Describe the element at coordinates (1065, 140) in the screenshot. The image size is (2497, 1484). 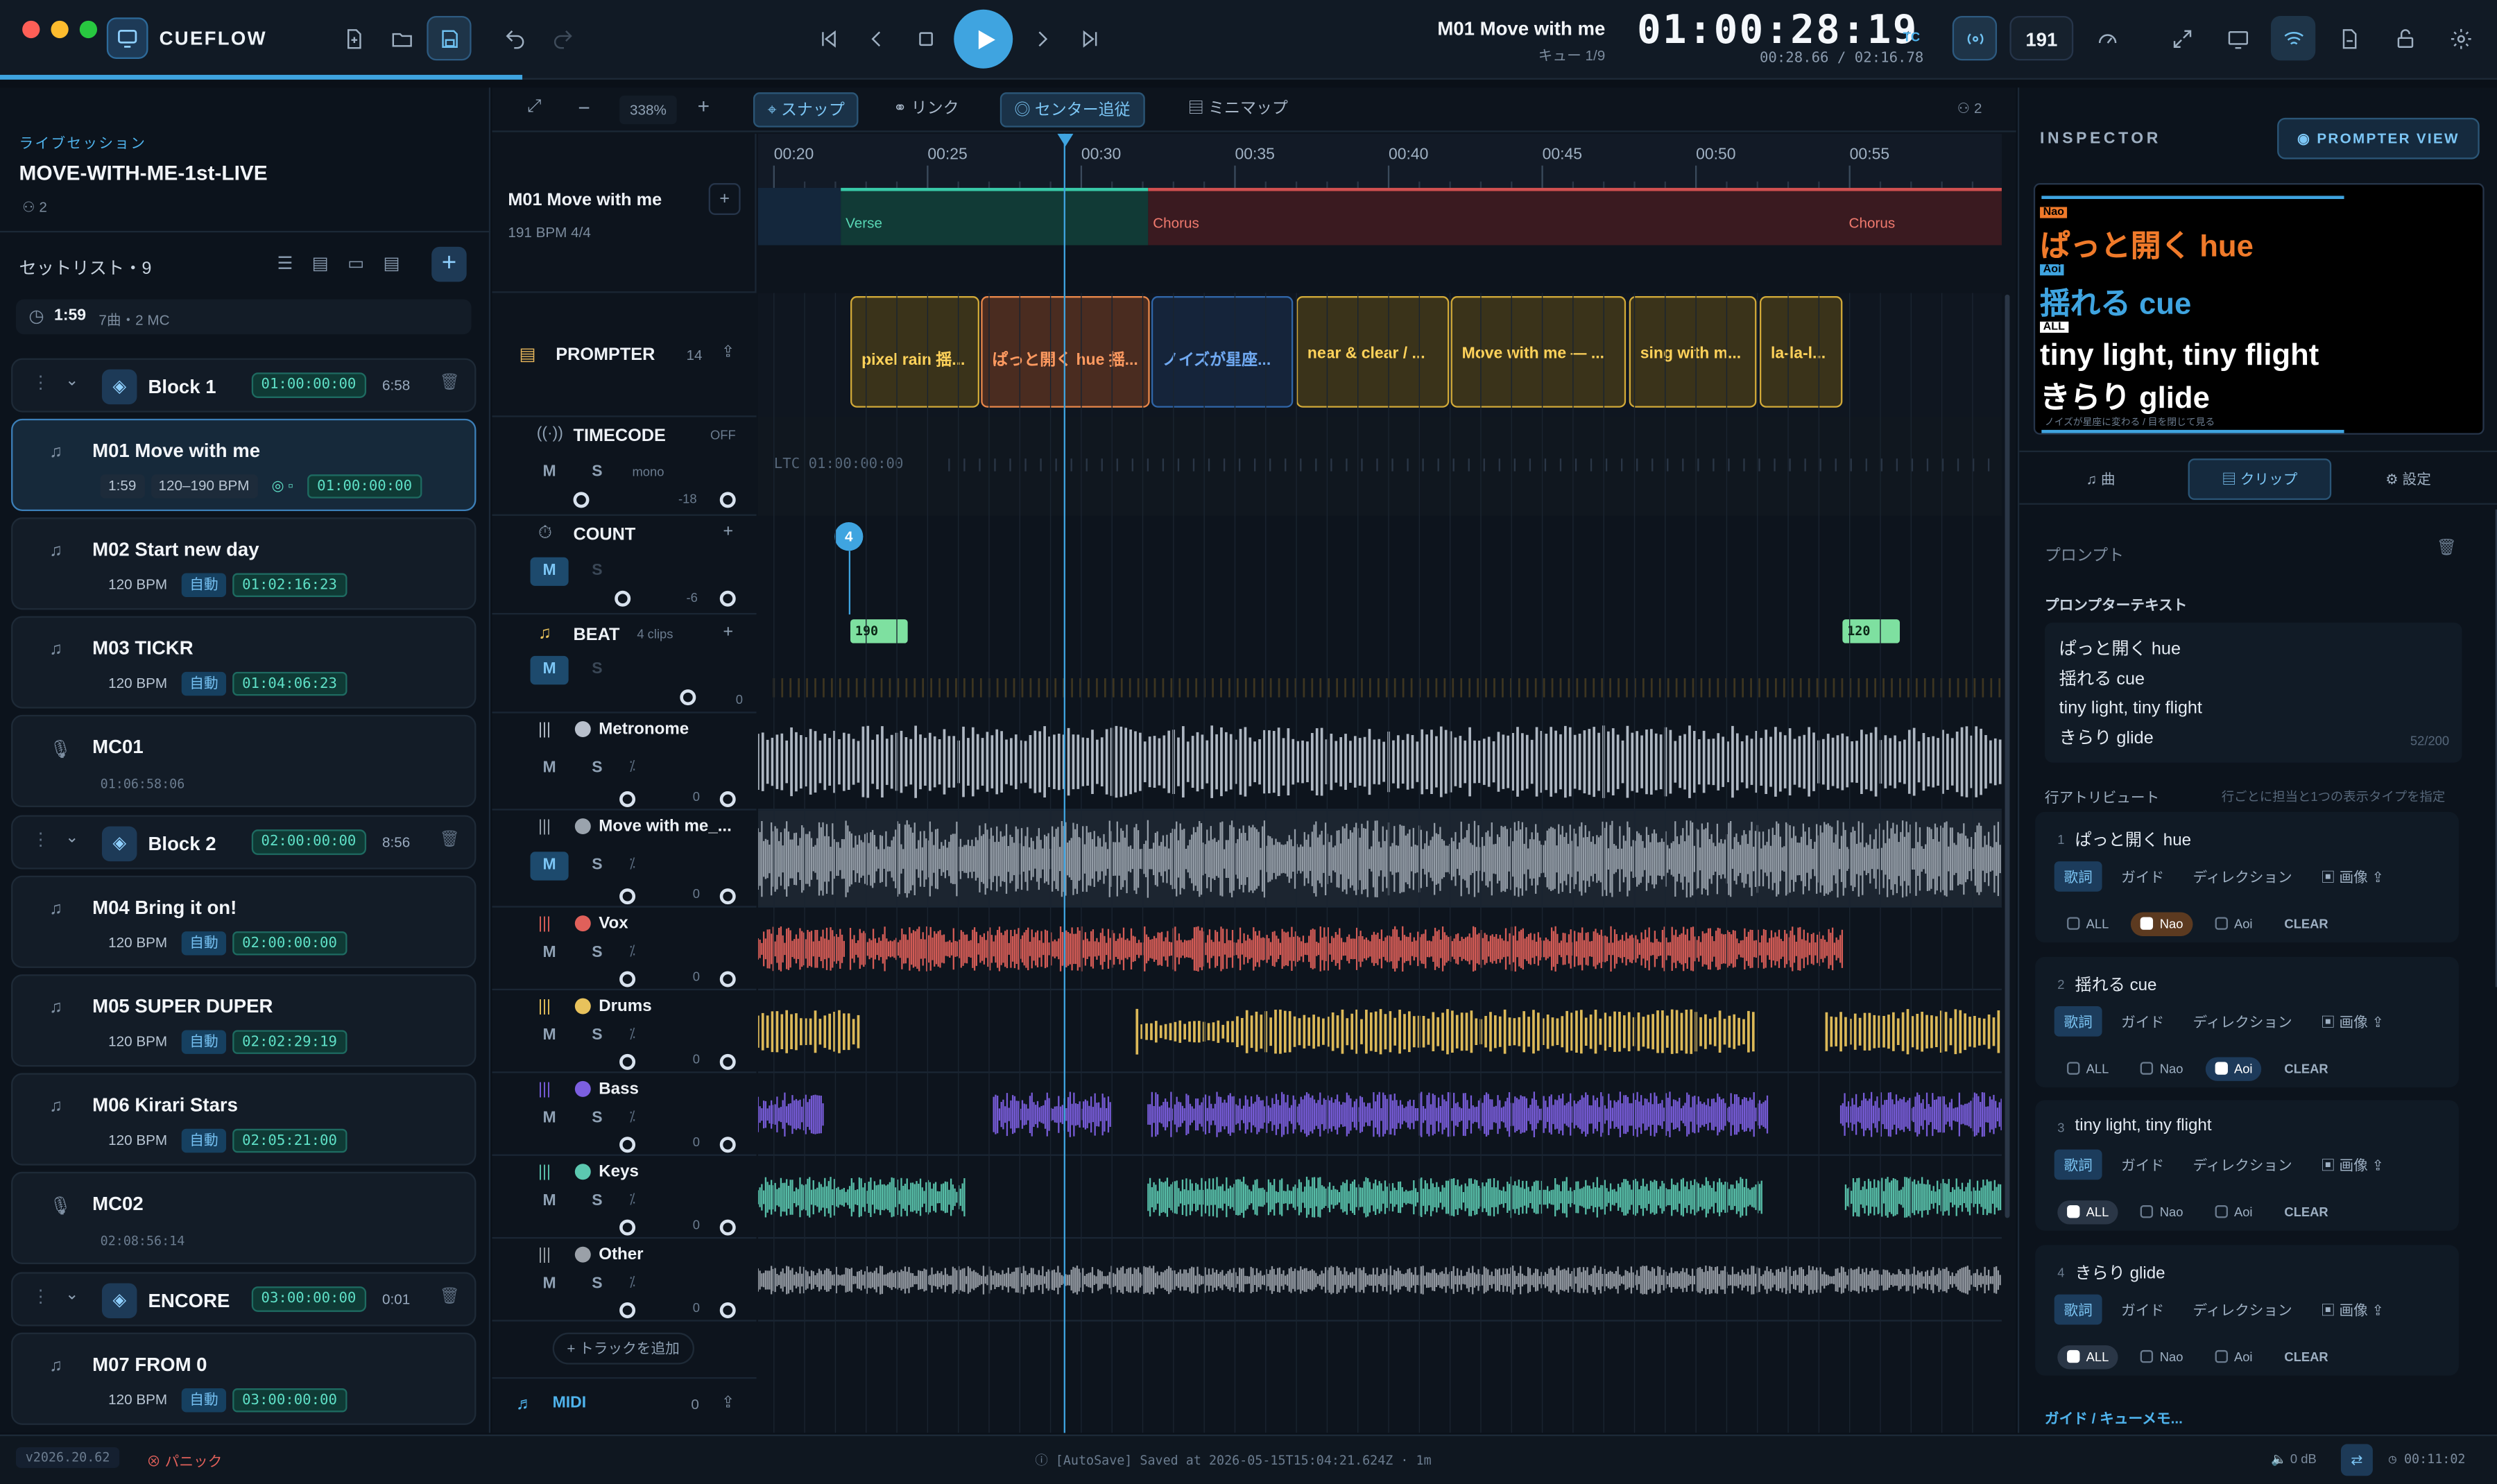
I see `playhead-handle` at that location.